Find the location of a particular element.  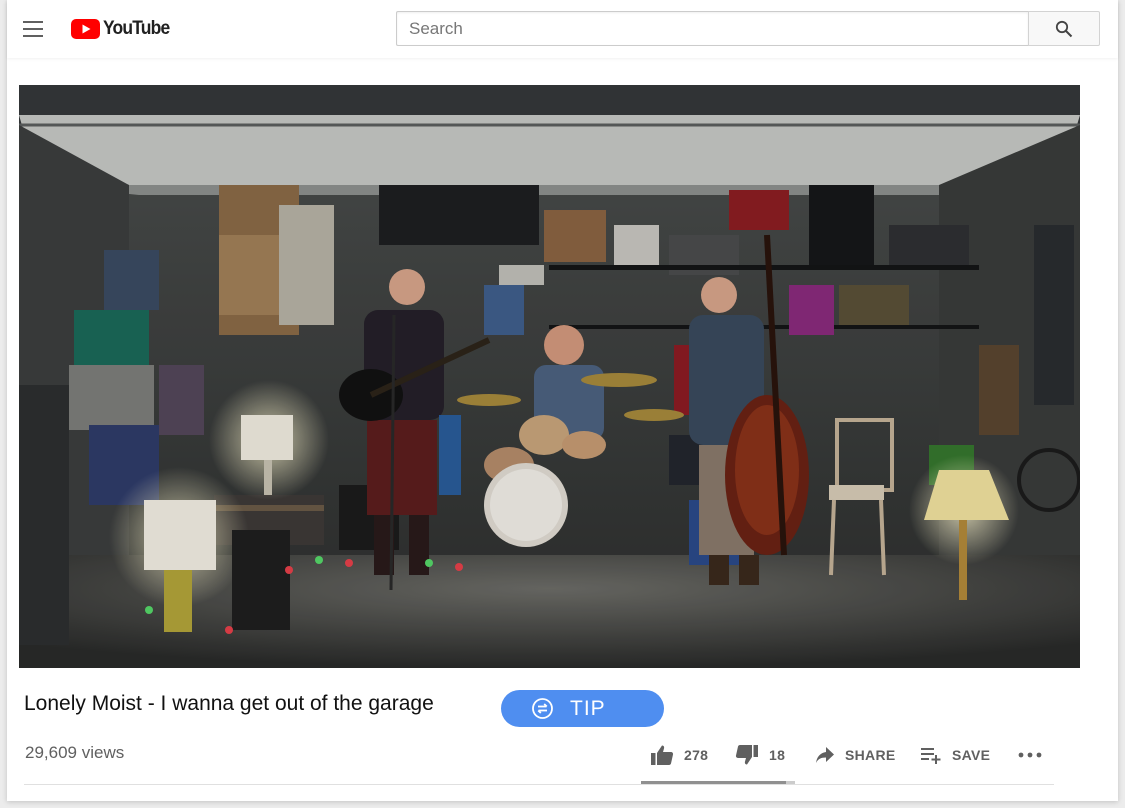

like-button: 278 is located at coordinates (679, 755).